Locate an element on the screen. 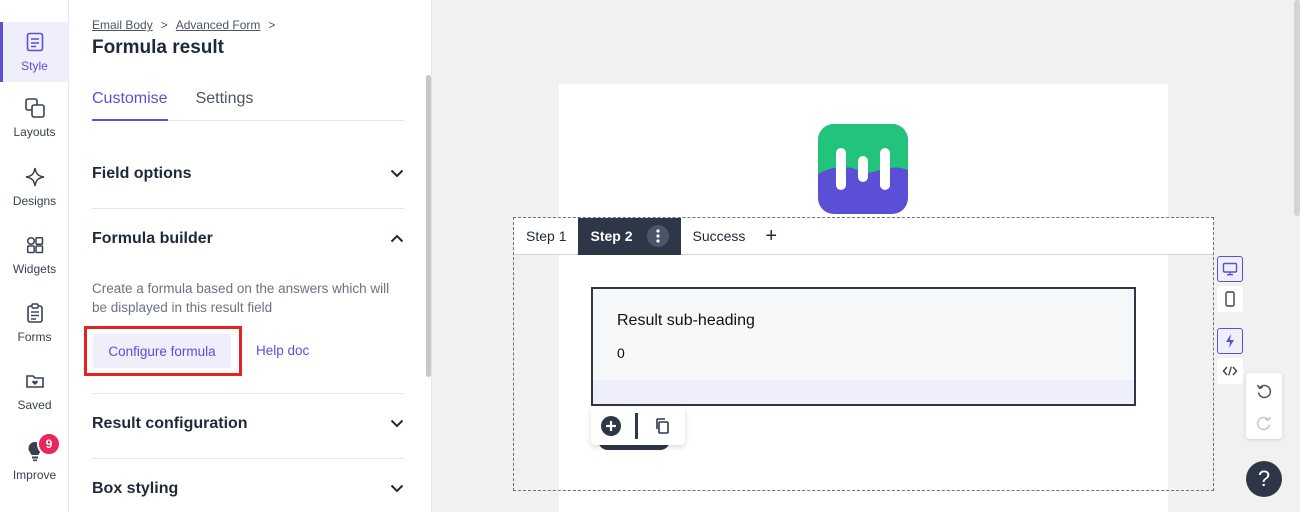  plus-circle-icon is located at coordinates (611, 426).